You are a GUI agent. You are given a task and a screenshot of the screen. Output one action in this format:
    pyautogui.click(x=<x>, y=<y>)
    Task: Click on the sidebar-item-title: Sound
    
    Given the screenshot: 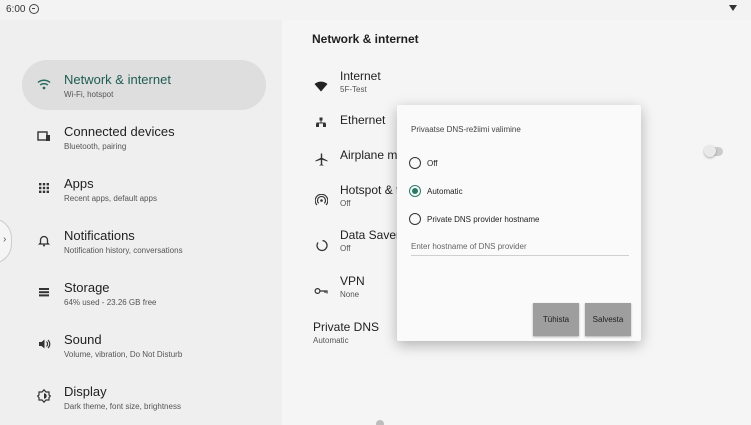 What is the action you would take?
    pyautogui.click(x=83, y=339)
    